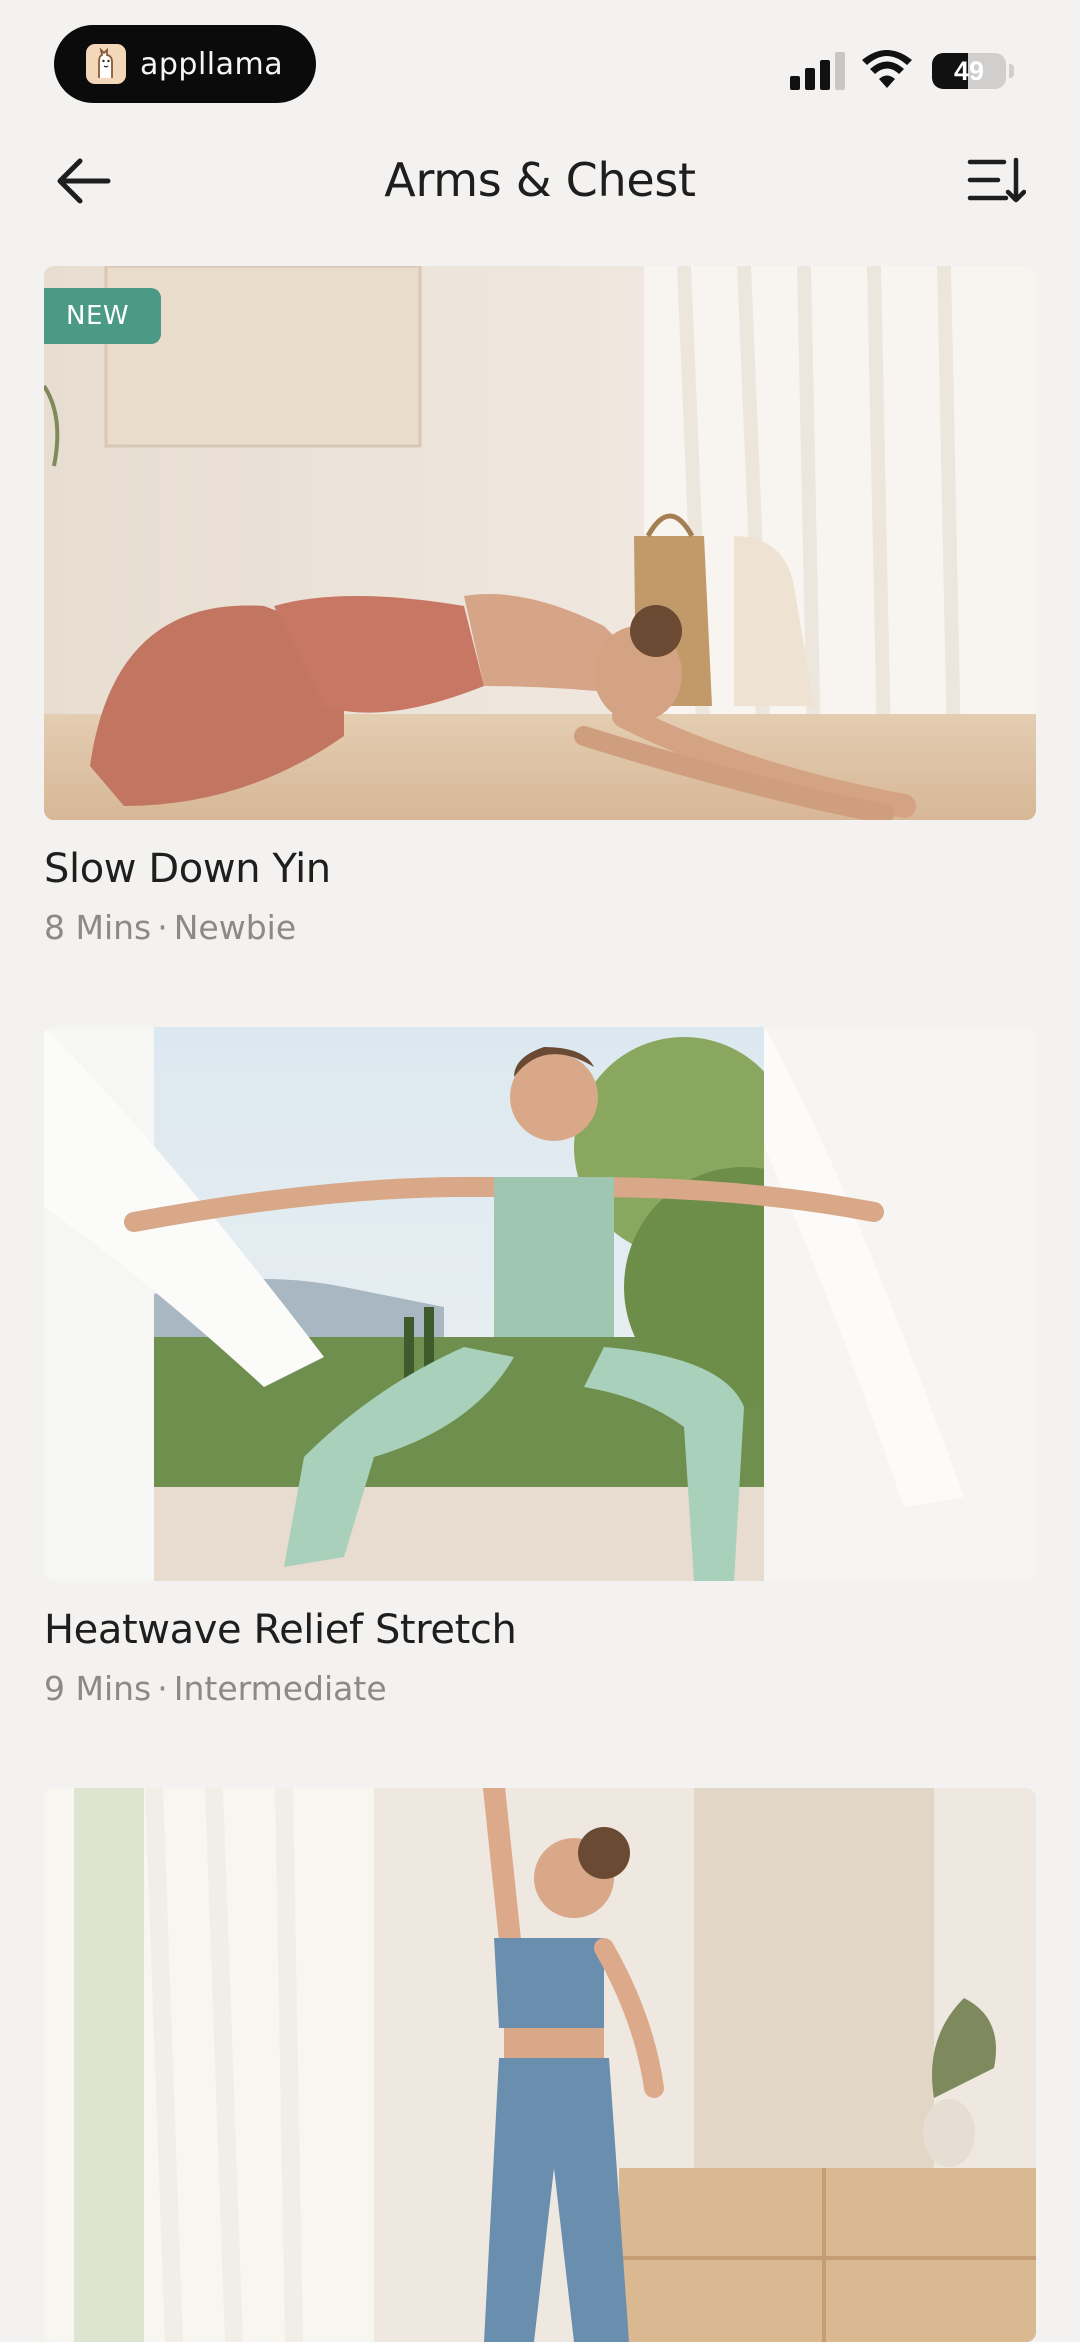 The height and width of the screenshot is (2342, 1080). Describe the element at coordinates (540, 60) in the screenshot. I see `status-bar: appllama 49` at that location.